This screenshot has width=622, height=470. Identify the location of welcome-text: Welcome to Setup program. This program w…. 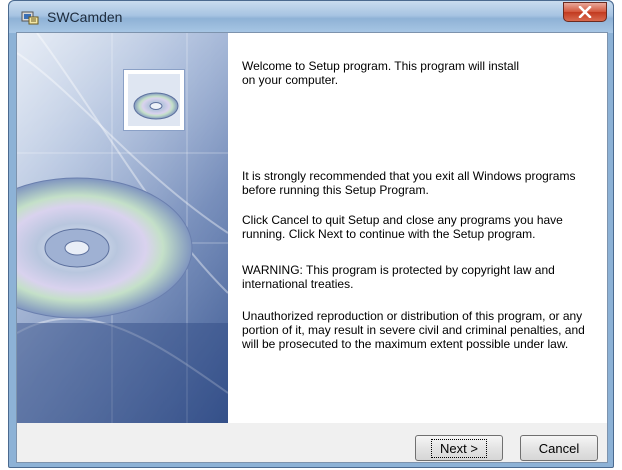
(380, 73).